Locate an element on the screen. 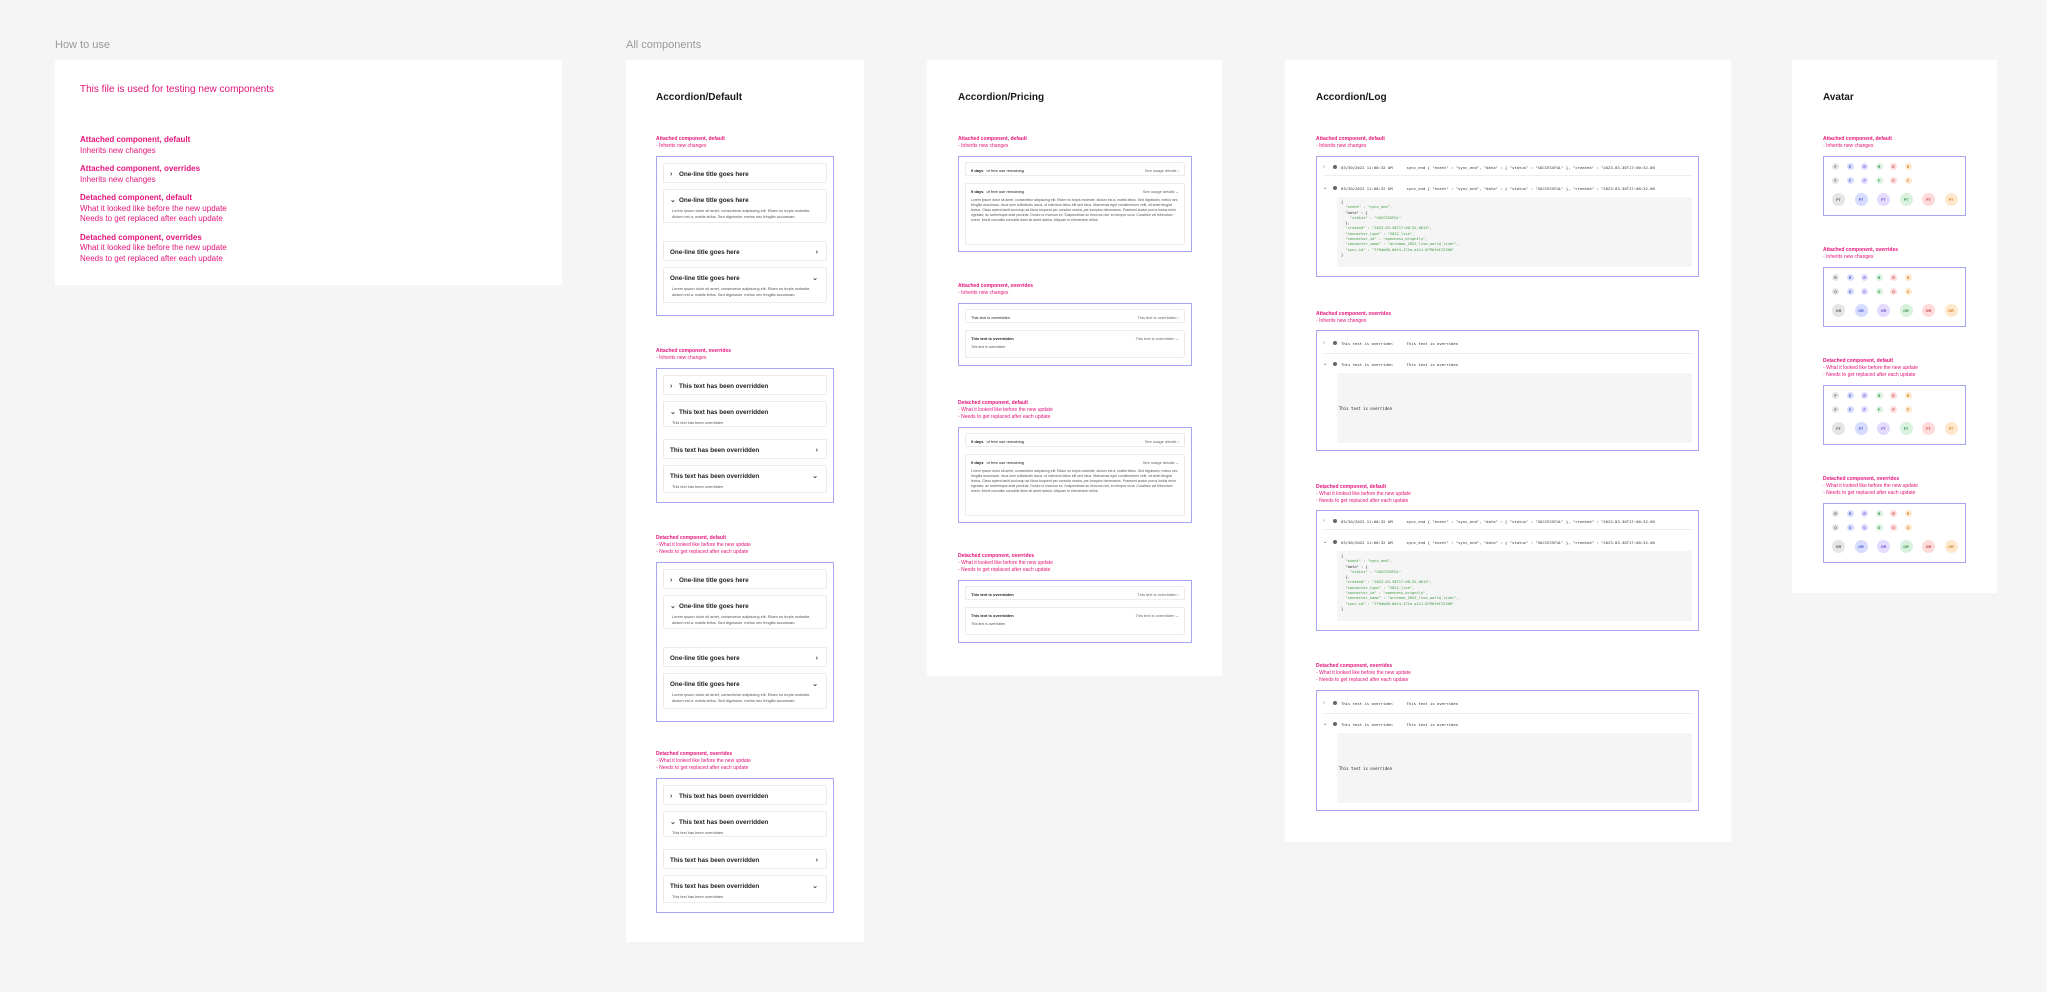 The image size is (2047, 992). override-right: This text is overridden ⌄ is located at coordinates (1157, 338).